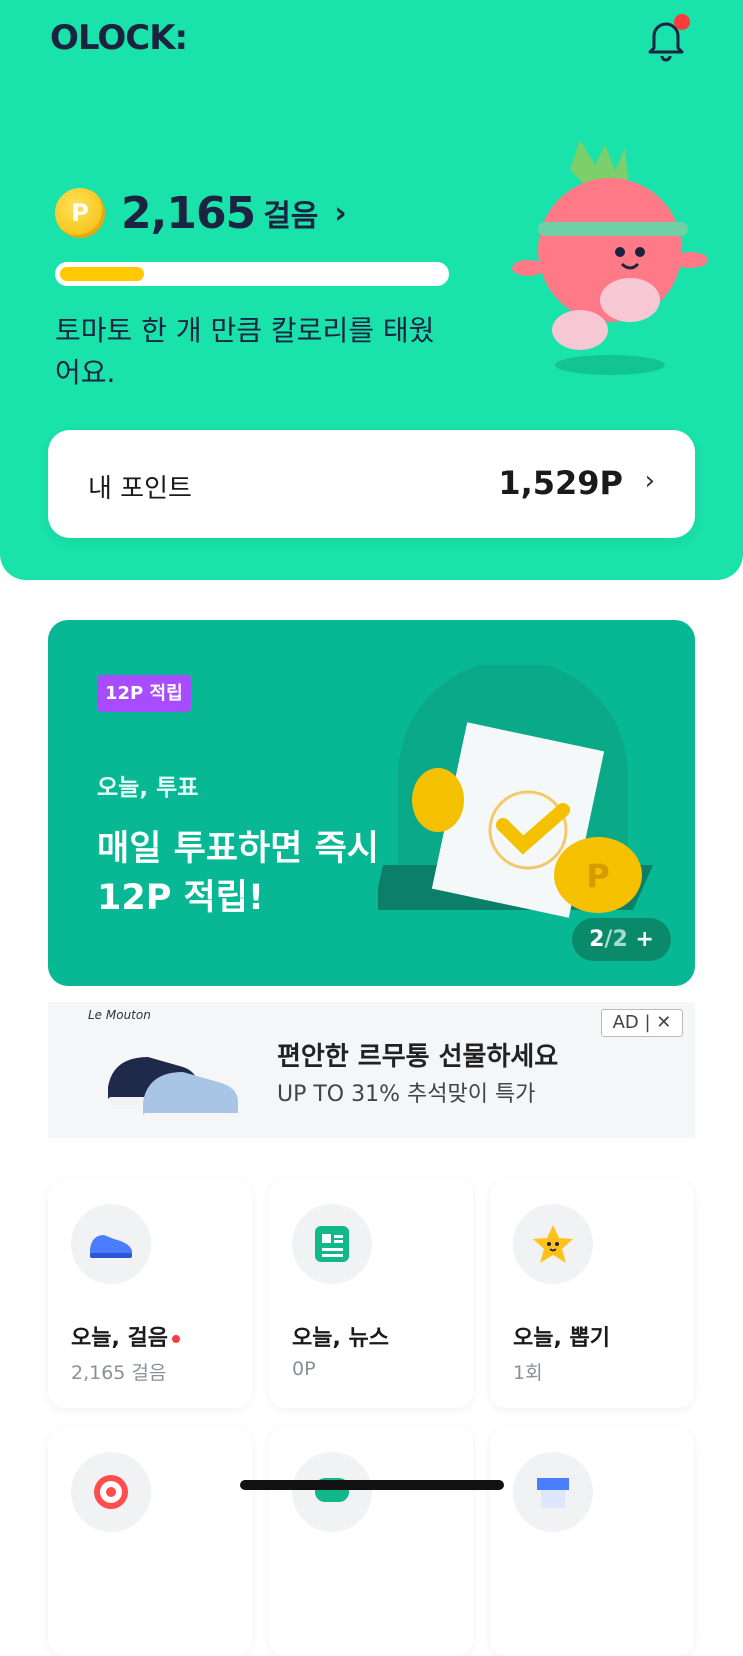  What do you see at coordinates (111, 1492) in the screenshot?
I see `target-icon` at bounding box center [111, 1492].